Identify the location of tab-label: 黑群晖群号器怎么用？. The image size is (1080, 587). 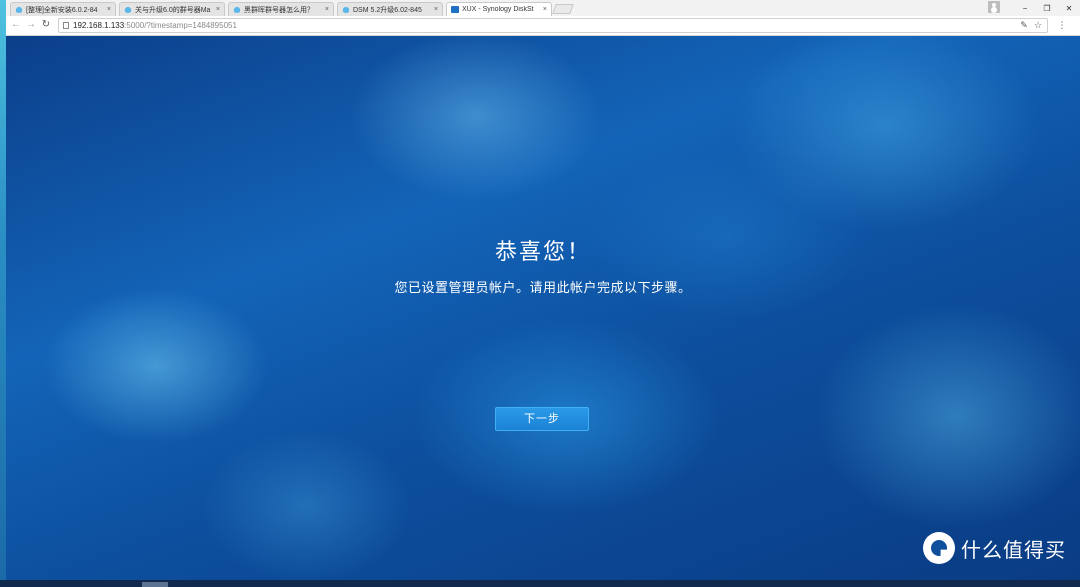
(279, 10).